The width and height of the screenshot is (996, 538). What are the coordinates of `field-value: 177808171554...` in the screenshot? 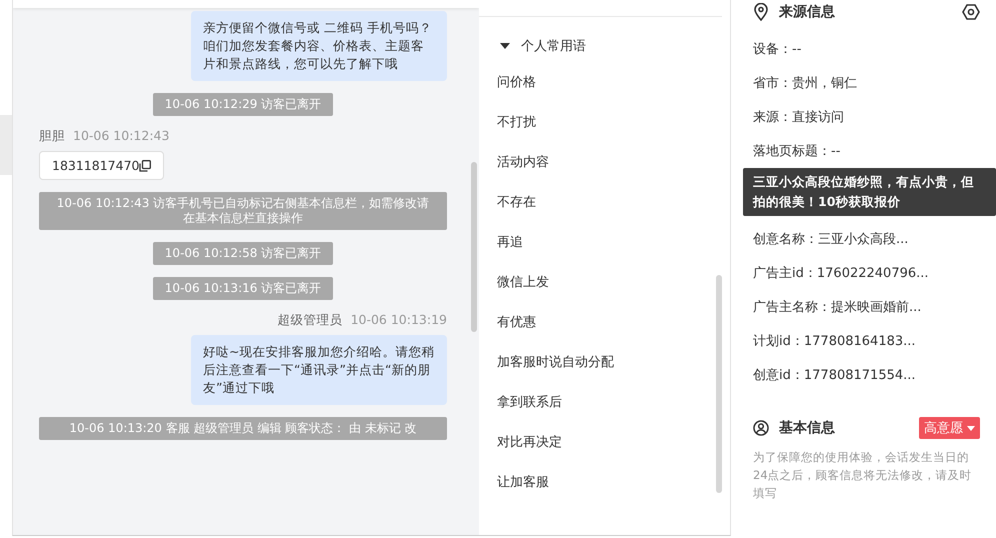 It's located at (860, 375).